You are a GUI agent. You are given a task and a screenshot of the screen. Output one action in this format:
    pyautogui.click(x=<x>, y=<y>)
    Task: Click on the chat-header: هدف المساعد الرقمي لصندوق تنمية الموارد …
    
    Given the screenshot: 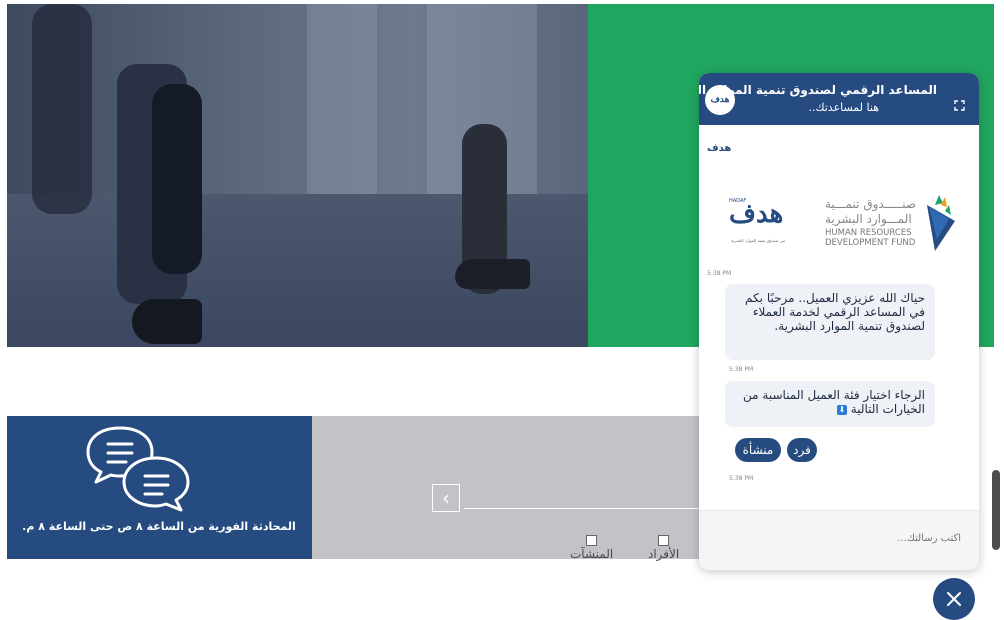 What is the action you would take?
    pyautogui.click(x=839, y=99)
    